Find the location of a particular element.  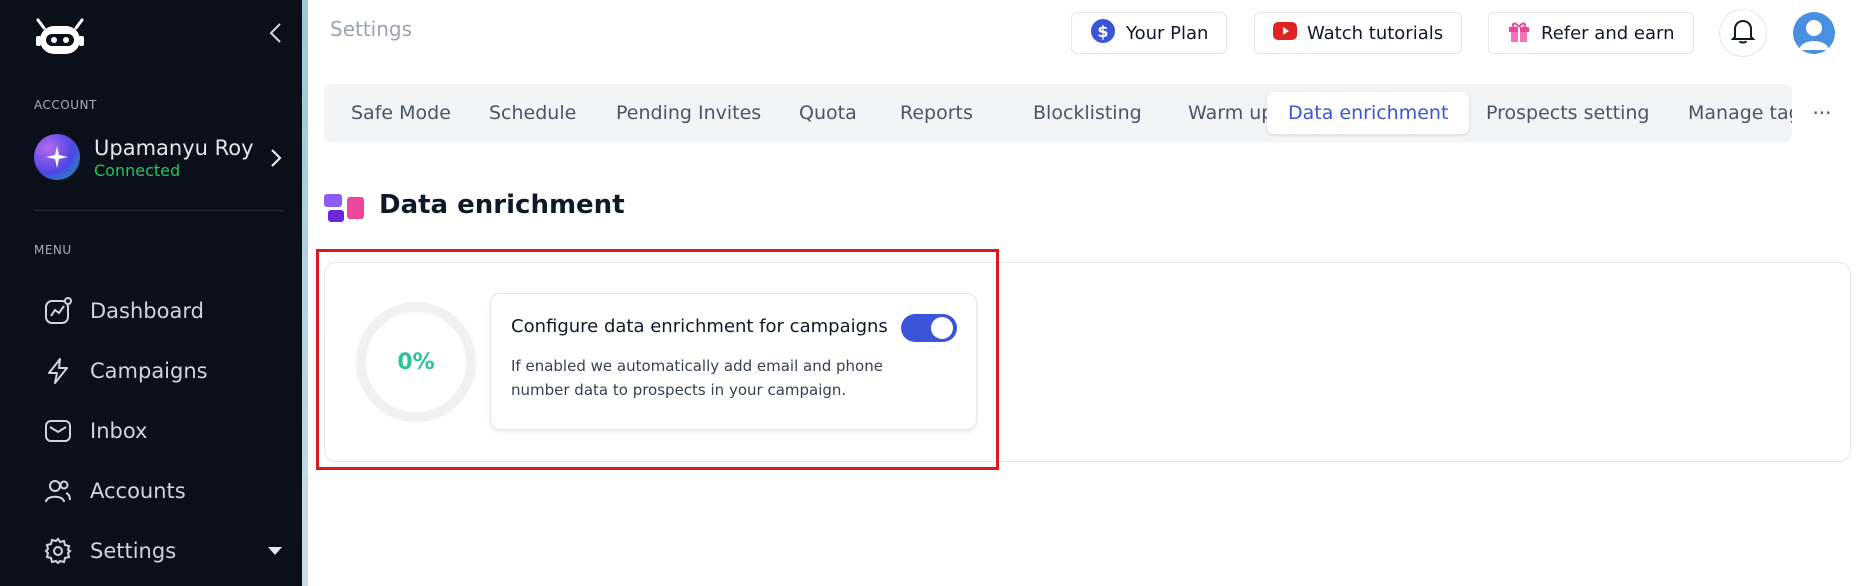

sidebar-item-campaigns: Campaigns is located at coordinates (164, 371).